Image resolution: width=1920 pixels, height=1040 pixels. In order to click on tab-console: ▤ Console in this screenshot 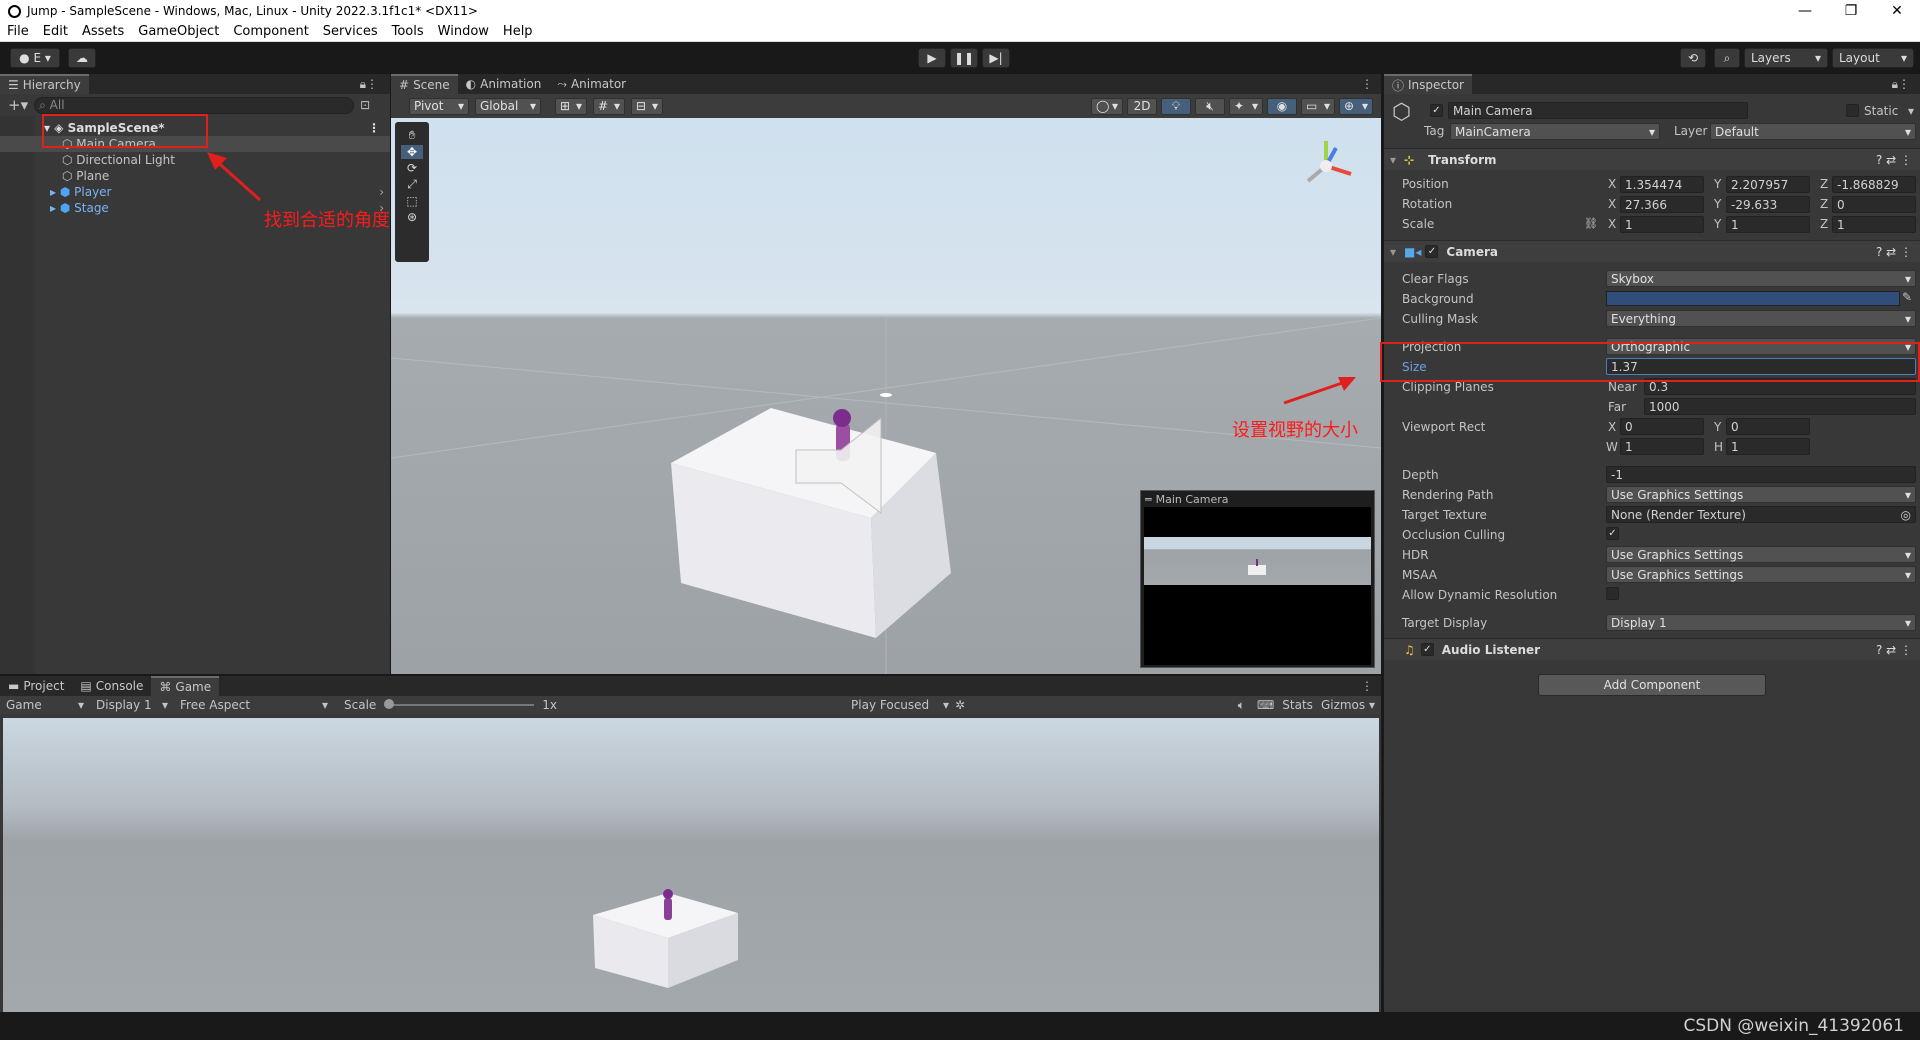, I will do `click(111, 686)`.